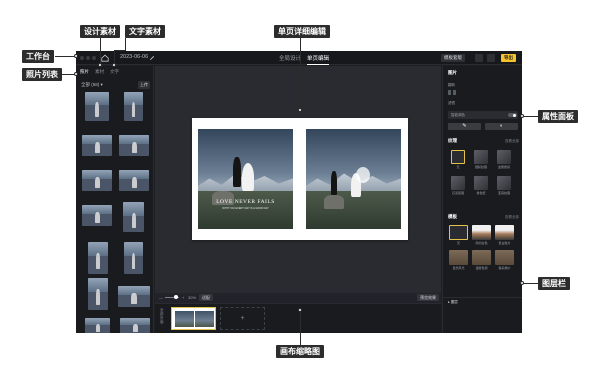 The height and width of the screenshot is (381, 600). What do you see at coordinates (501, 126) in the screenshot?
I see `contrast-button: ◐` at bounding box center [501, 126].